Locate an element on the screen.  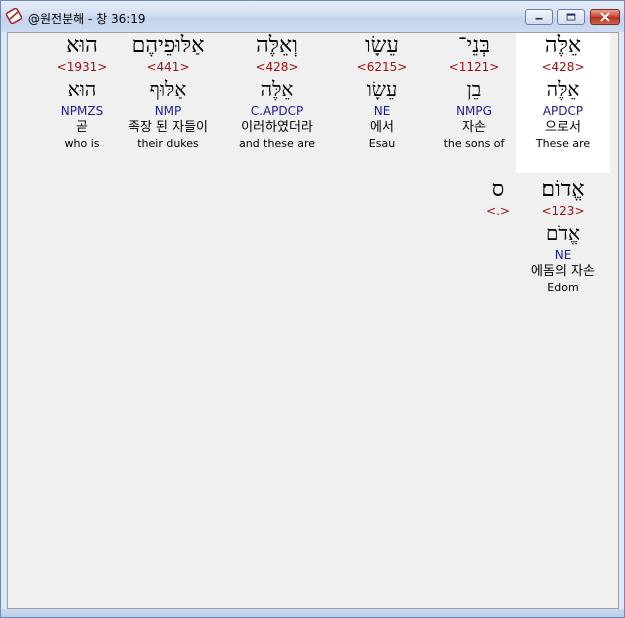
strong-number: <6215> is located at coordinates (382, 67).